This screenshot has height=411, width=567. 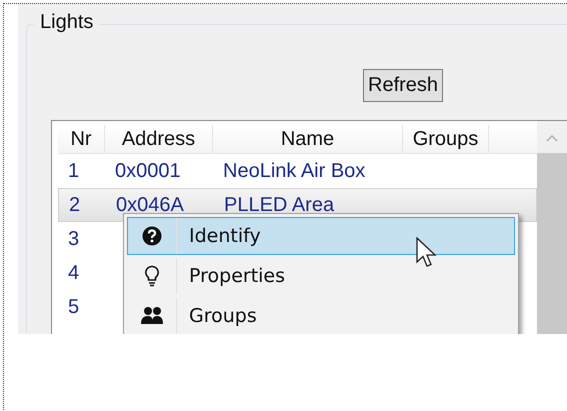 I want to click on table-row: 1 0x0001 NeoLink Air Box, so click(x=297, y=171).